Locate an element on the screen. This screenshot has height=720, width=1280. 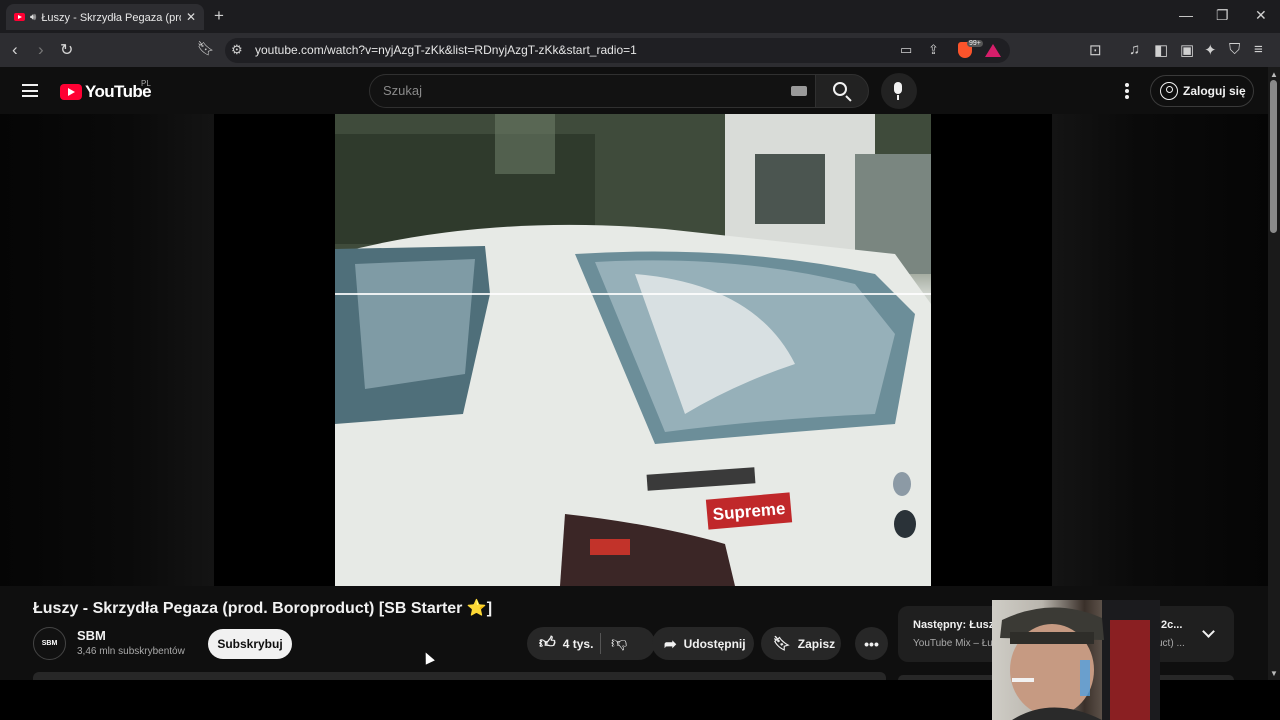
country-code: PL is located at coordinates (146, 83).